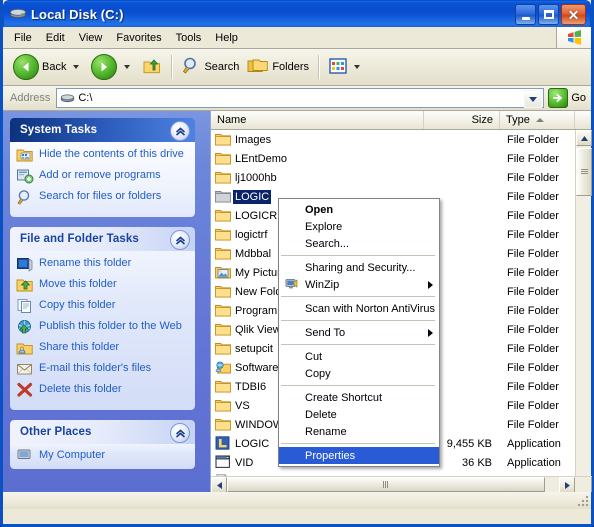  I want to click on vertical-scroll-thumb, so click(584, 172).